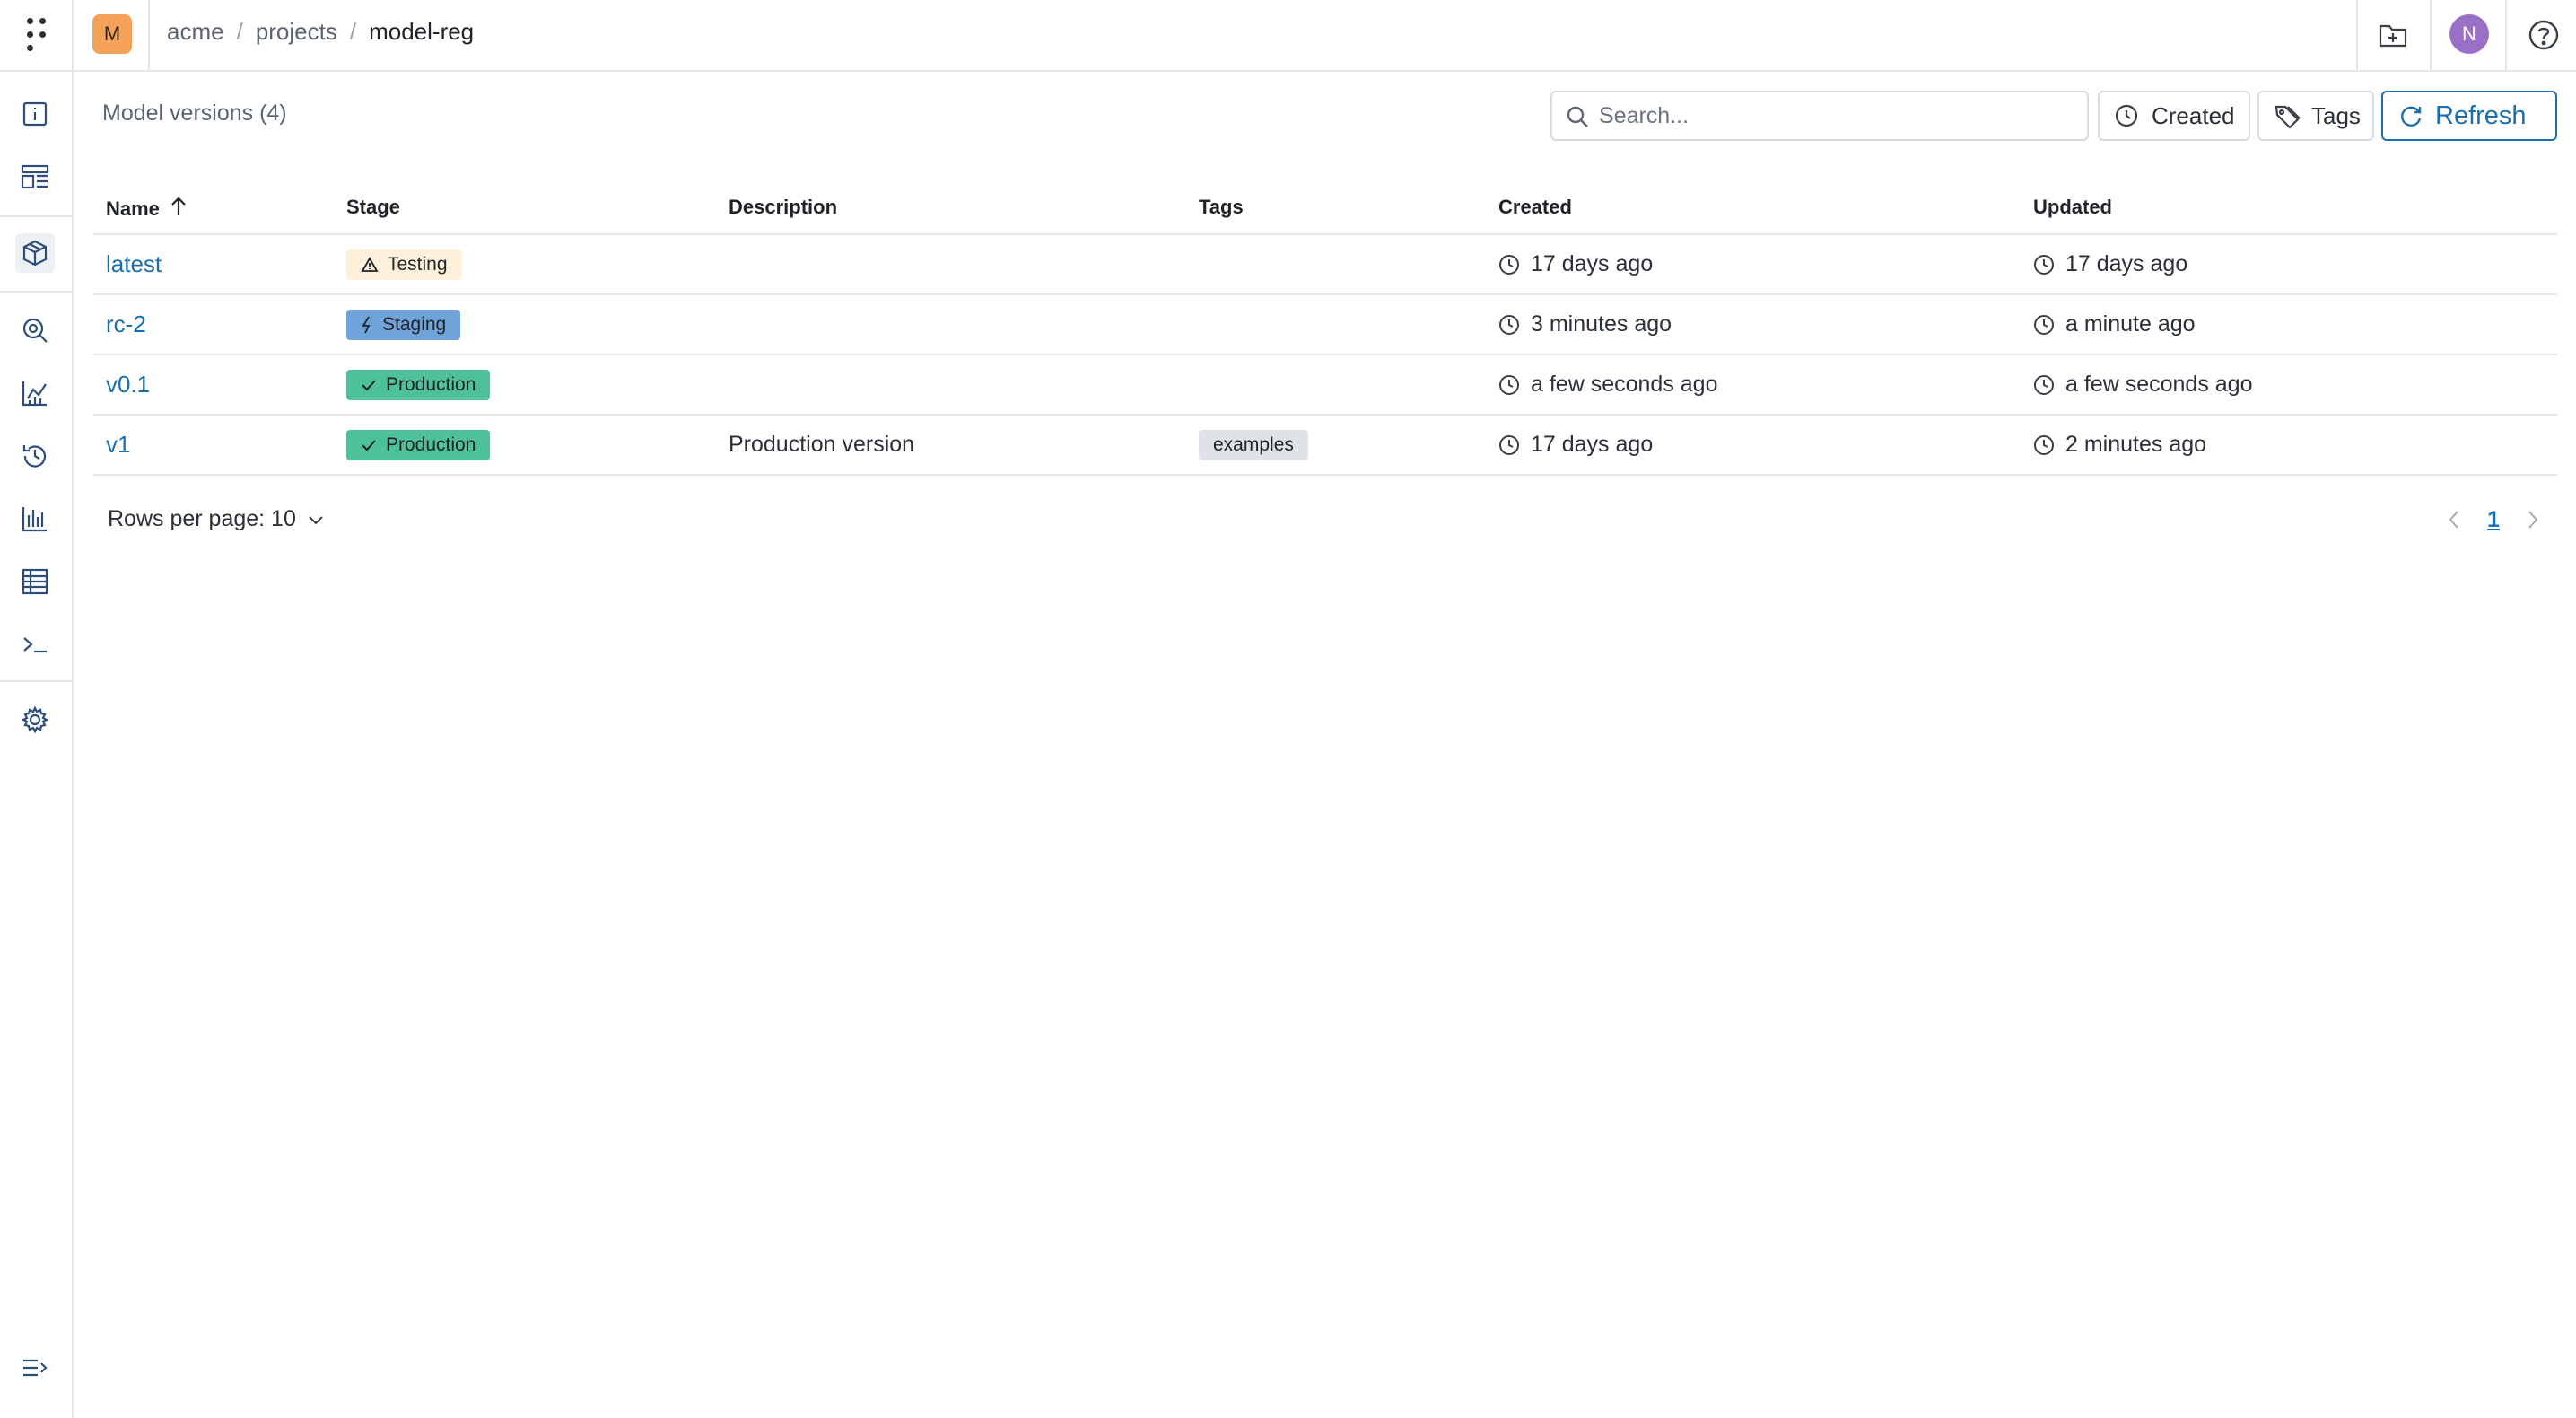  Describe the element at coordinates (2469, 34) in the screenshot. I see `avatar: N` at that location.